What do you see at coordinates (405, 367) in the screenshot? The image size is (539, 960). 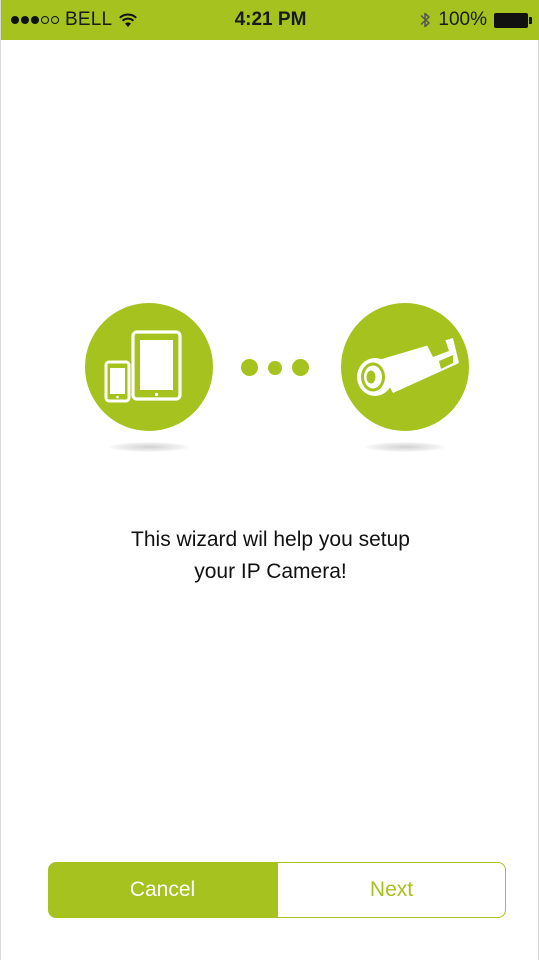 I see `ip-camera-icon` at bounding box center [405, 367].